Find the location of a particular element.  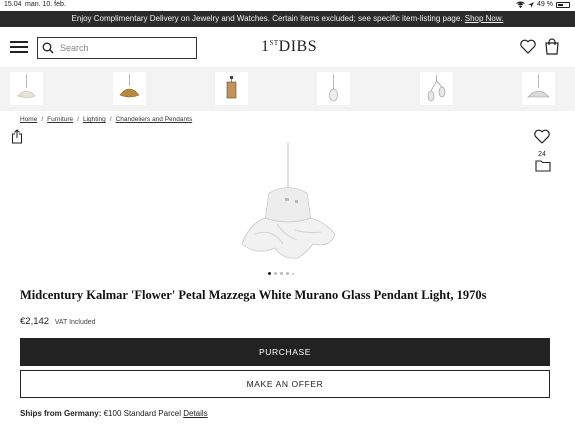

pendant-lamp-thumb-icon is located at coordinates (26, 86).